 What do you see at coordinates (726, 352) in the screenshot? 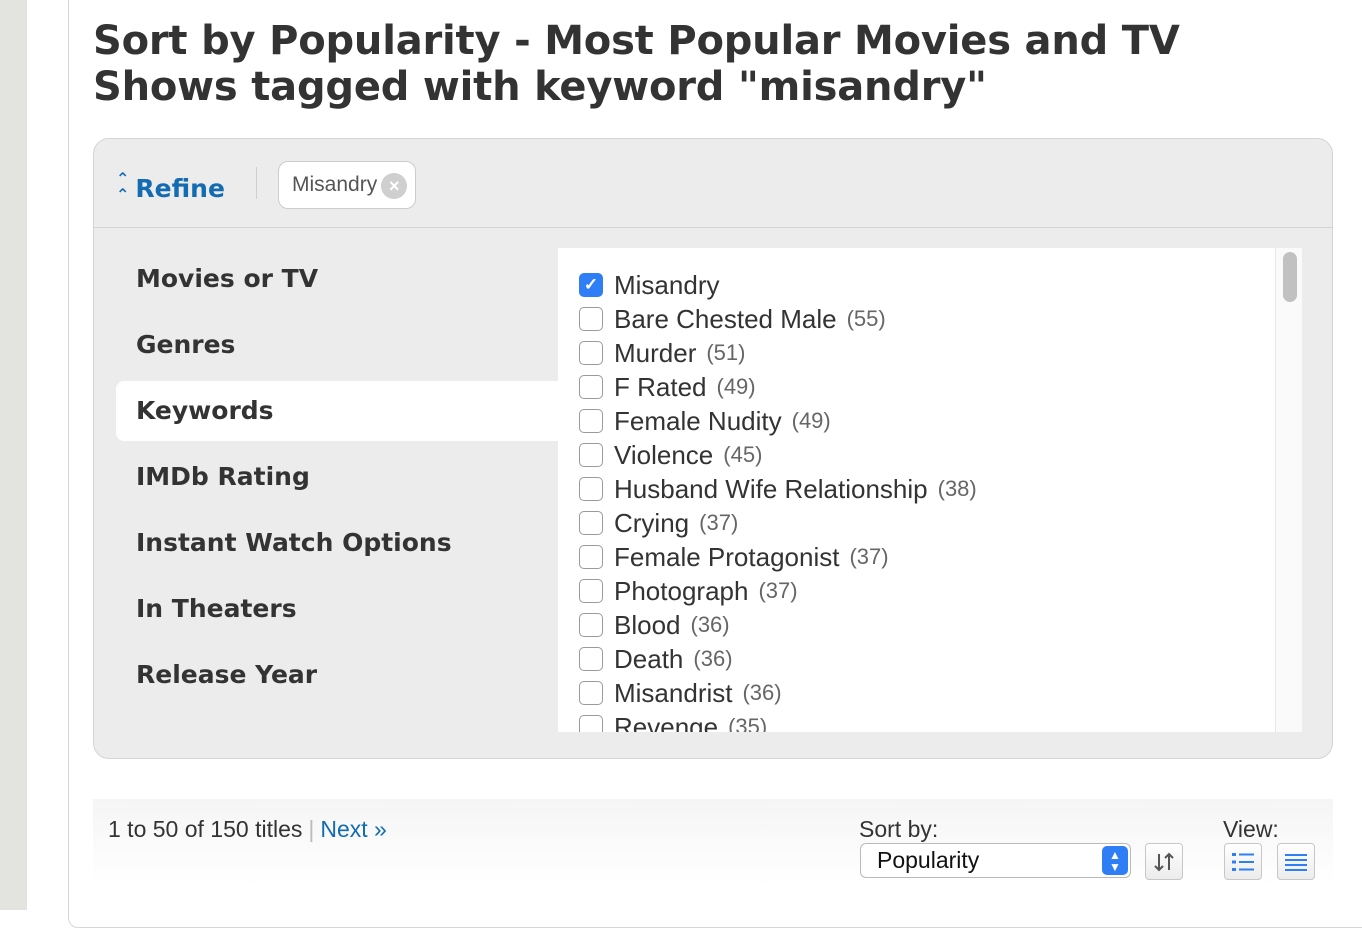
I see `keyword-count: (51)` at bounding box center [726, 352].